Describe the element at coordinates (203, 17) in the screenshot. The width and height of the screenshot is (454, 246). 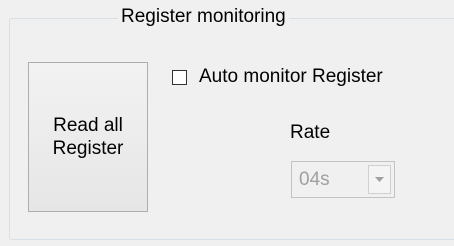
I see `group-title: Register monitoring` at that location.